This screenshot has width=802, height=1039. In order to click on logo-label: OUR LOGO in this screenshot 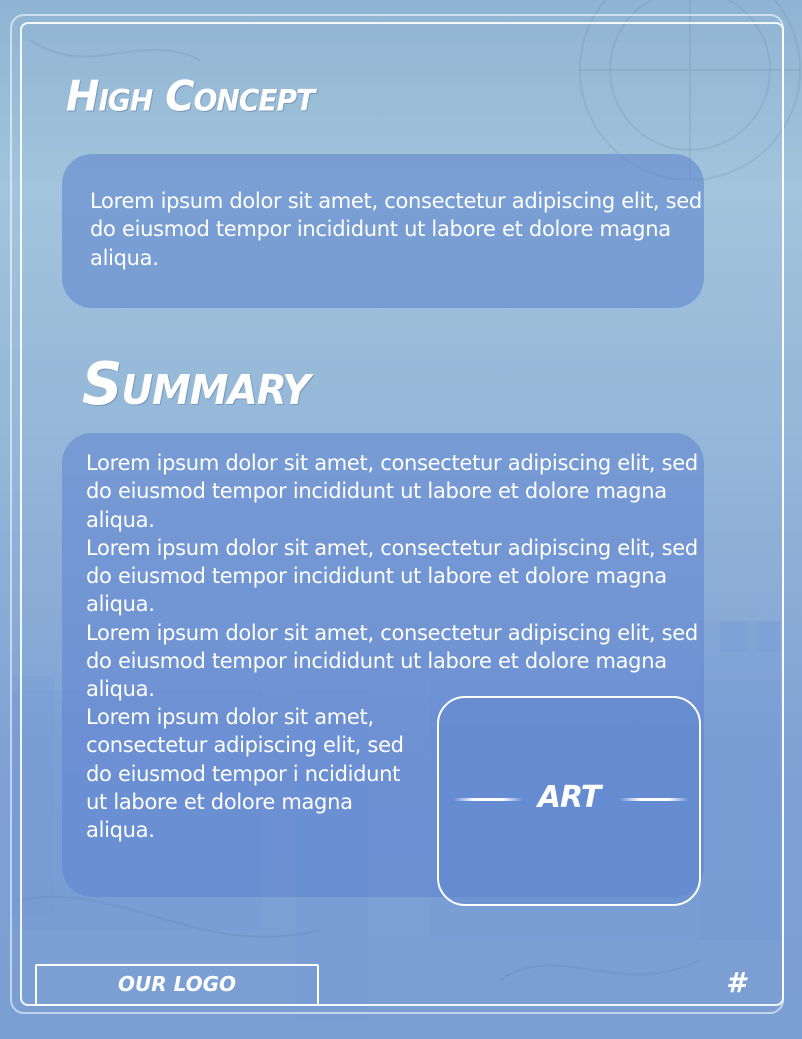, I will do `click(177, 984)`.